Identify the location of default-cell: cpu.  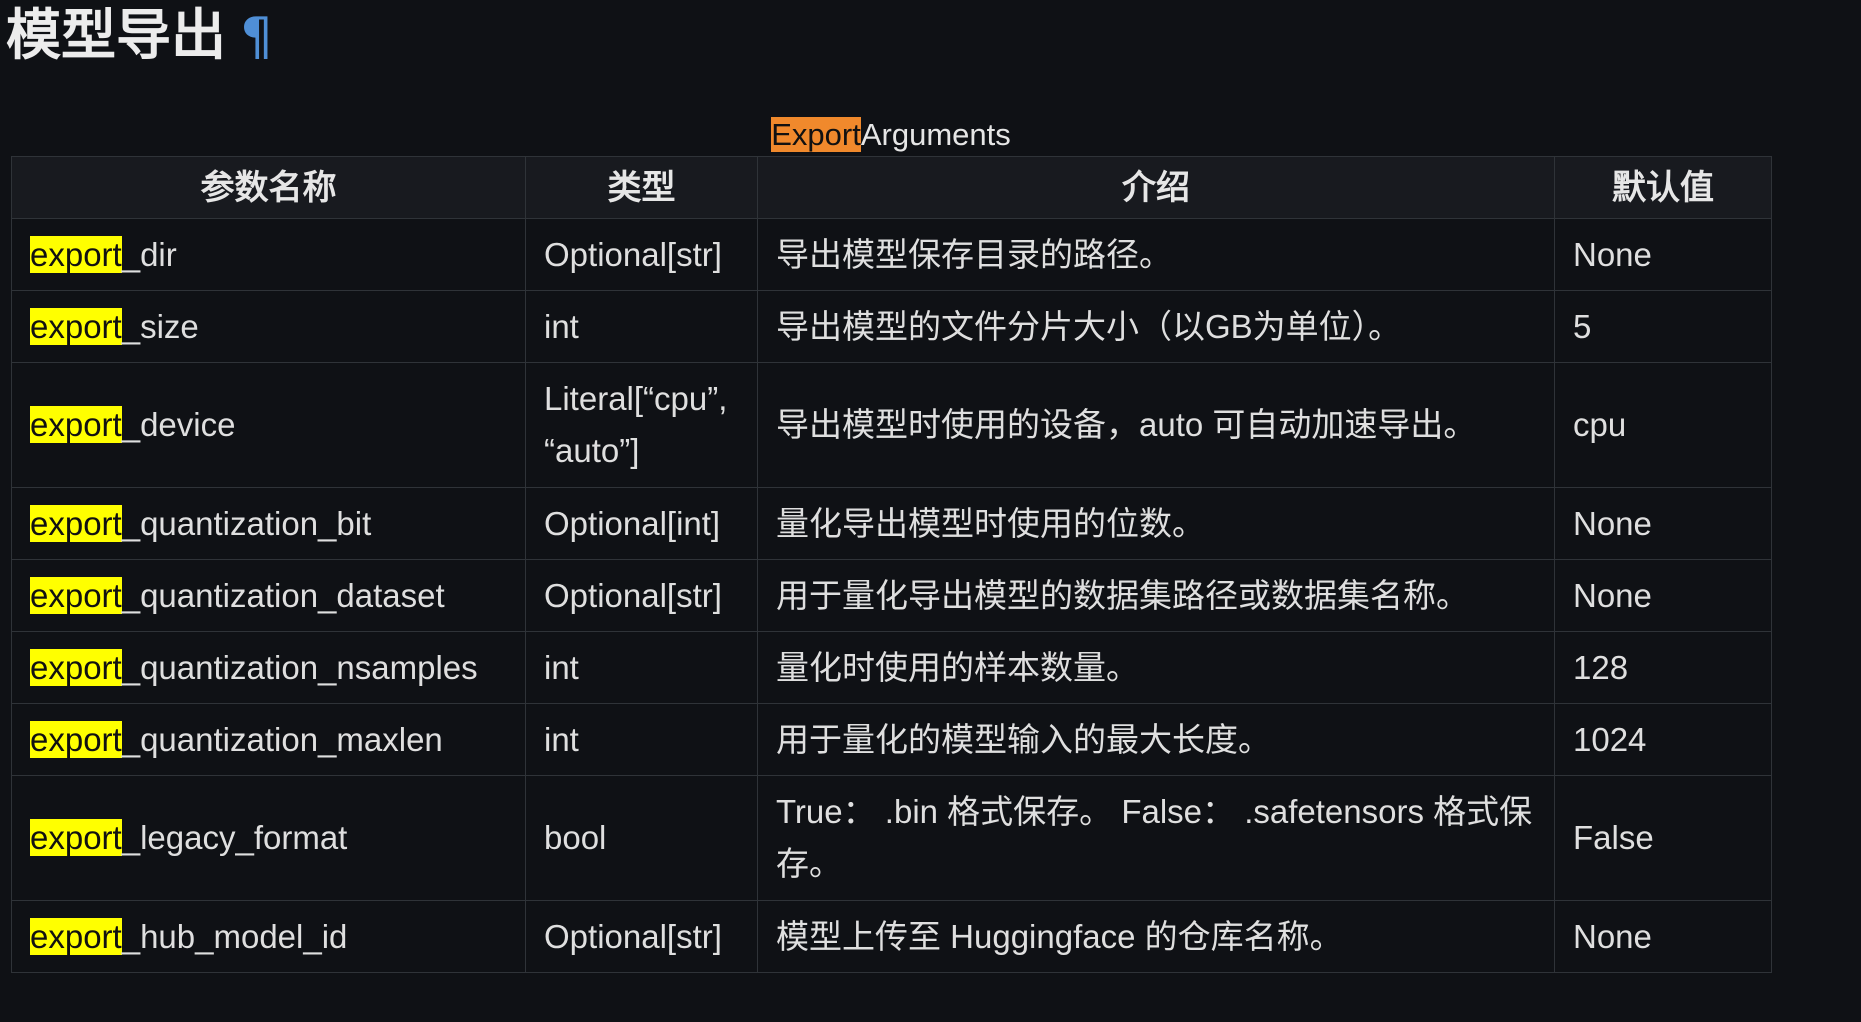
(1663, 425).